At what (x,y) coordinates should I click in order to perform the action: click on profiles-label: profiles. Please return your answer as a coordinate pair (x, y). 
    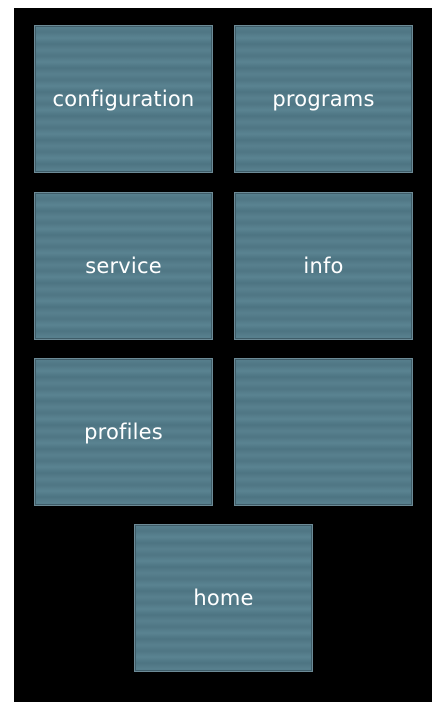
    Looking at the image, I should click on (123, 432).